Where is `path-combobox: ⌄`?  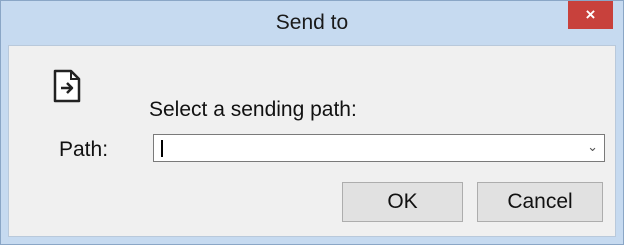
path-combobox: ⌄ is located at coordinates (379, 148).